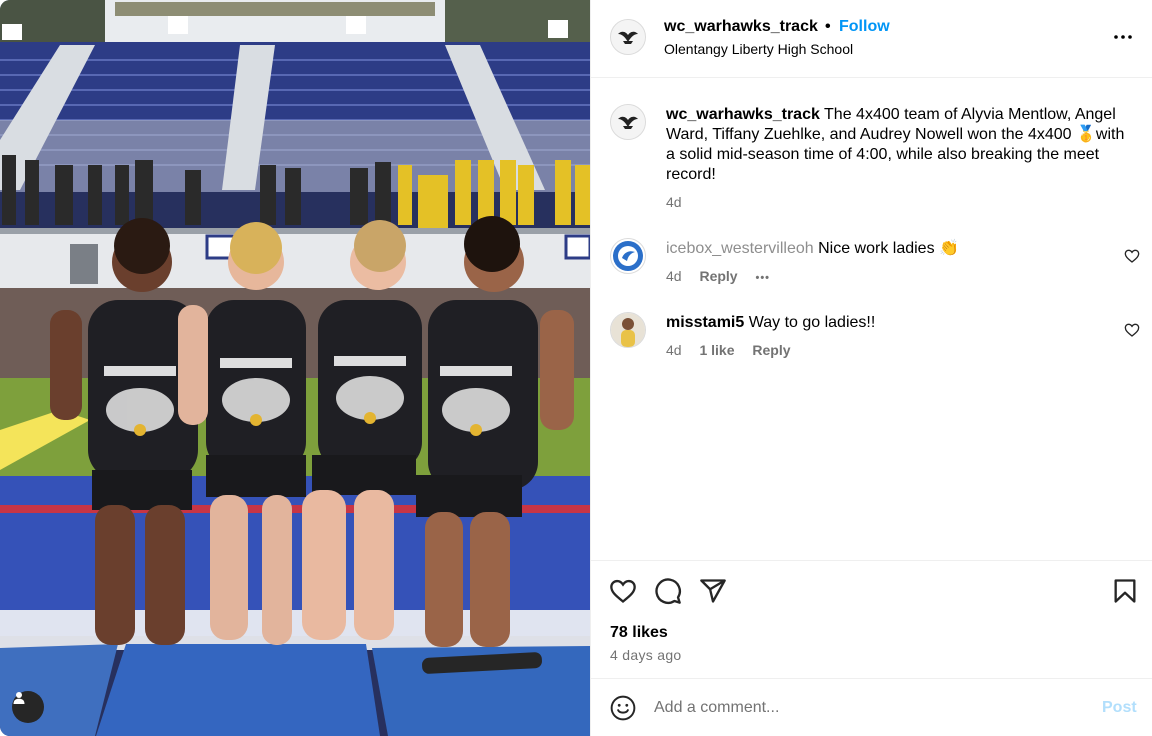 The height and width of the screenshot is (736, 1152). I want to click on share-send-icon, so click(713, 591).